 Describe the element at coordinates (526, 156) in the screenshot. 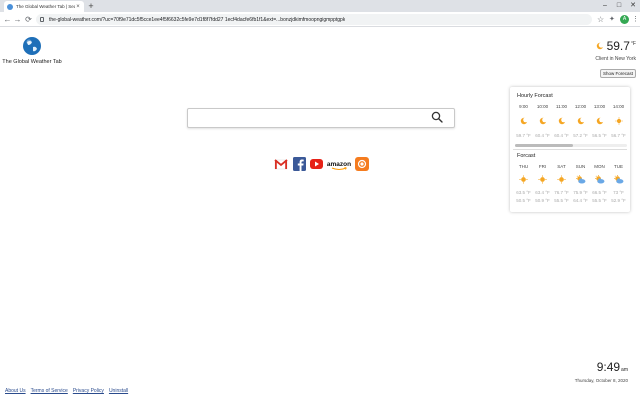

I see `daily-forecast-title: Forcast` at that location.